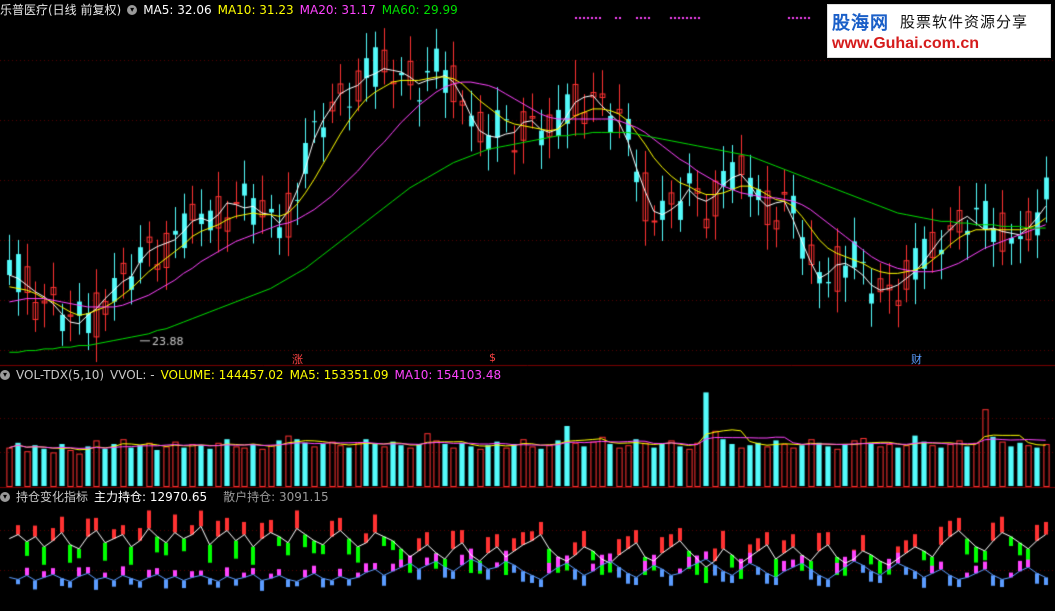 This screenshot has height=611, width=1055. What do you see at coordinates (132, 10) in the screenshot?
I see `settings-toggle-icon: ▾` at bounding box center [132, 10].